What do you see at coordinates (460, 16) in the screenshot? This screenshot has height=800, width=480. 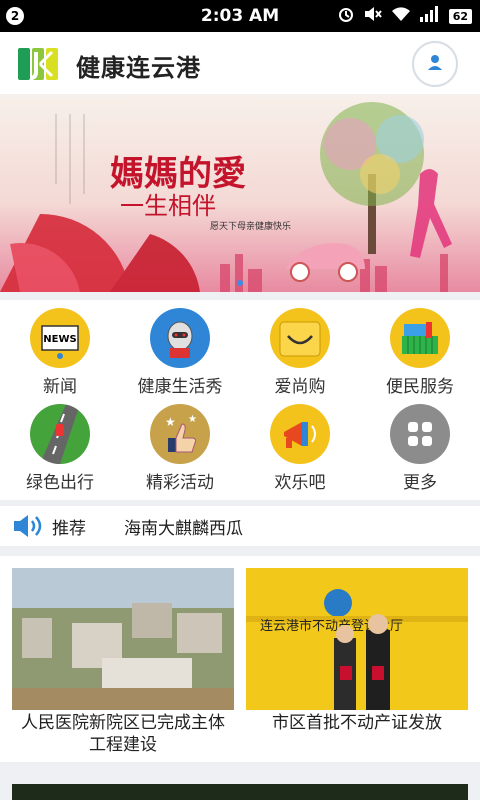 I see `battery-level: 62` at bounding box center [460, 16].